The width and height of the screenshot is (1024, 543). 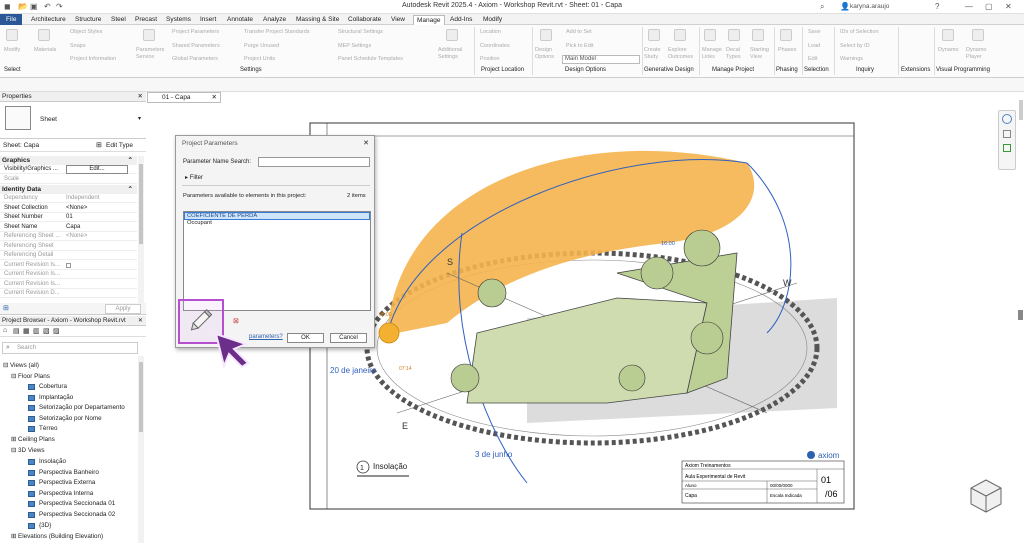 What do you see at coordinates (948, 35) in the screenshot?
I see `dynamo-icon` at bounding box center [948, 35].